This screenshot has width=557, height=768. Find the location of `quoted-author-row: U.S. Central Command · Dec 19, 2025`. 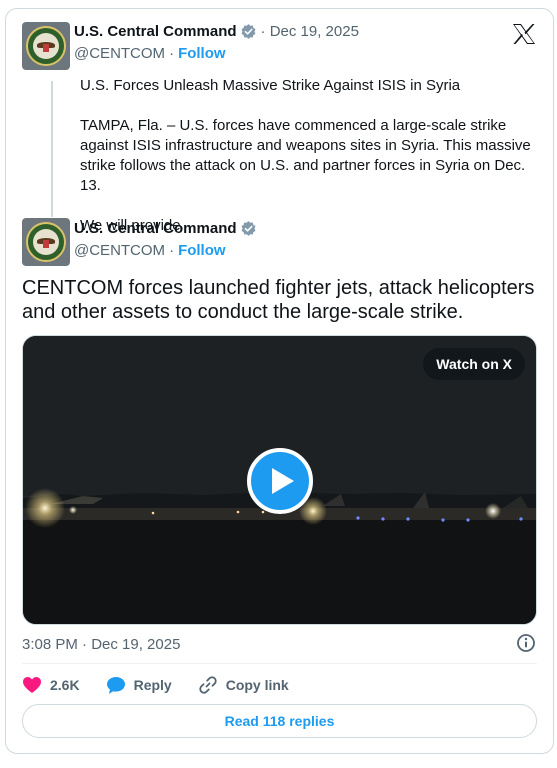

quoted-author-row: U.S. Central Command · Dec 19, 2025 is located at coordinates (216, 31).